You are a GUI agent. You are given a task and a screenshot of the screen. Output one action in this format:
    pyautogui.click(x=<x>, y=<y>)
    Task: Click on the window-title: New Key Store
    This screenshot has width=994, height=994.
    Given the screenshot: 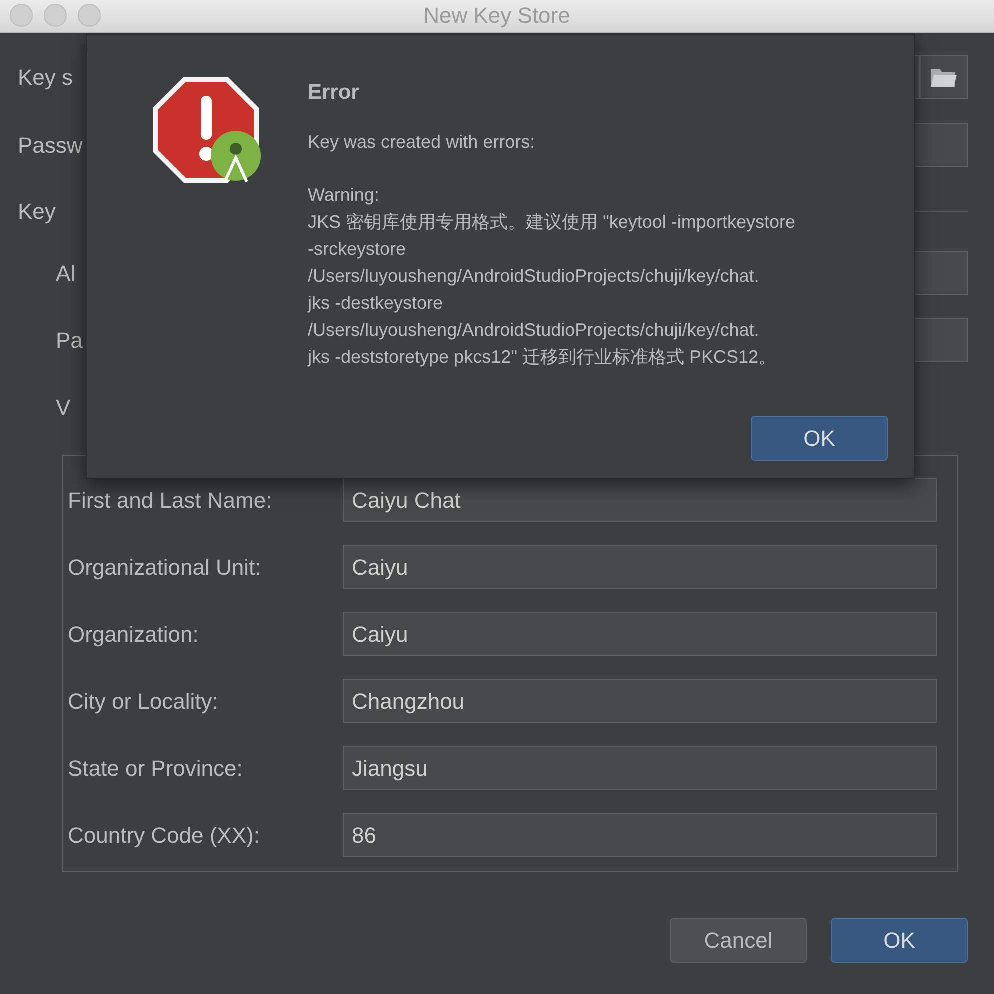 What is the action you would take?
    pyautogui.click(x=497, y=15)
    